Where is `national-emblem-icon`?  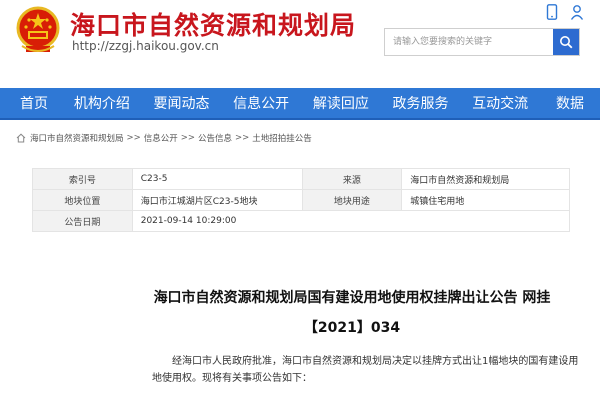
national-emblem-icon is located at coordinates (38, 29).